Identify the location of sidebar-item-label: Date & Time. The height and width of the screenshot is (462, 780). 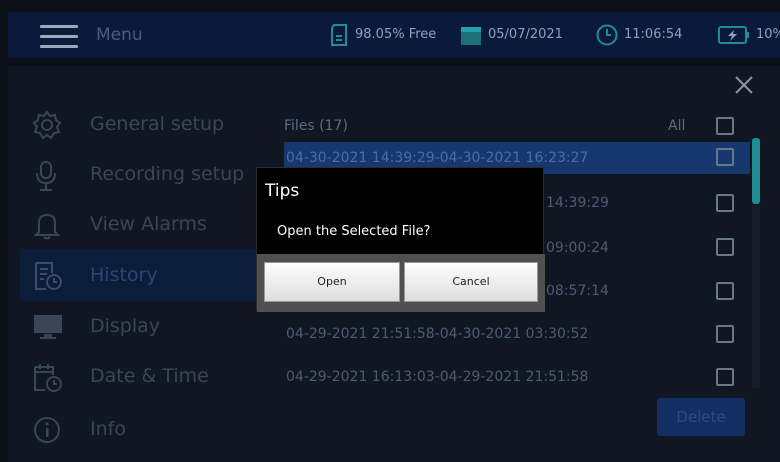
(149, 376).